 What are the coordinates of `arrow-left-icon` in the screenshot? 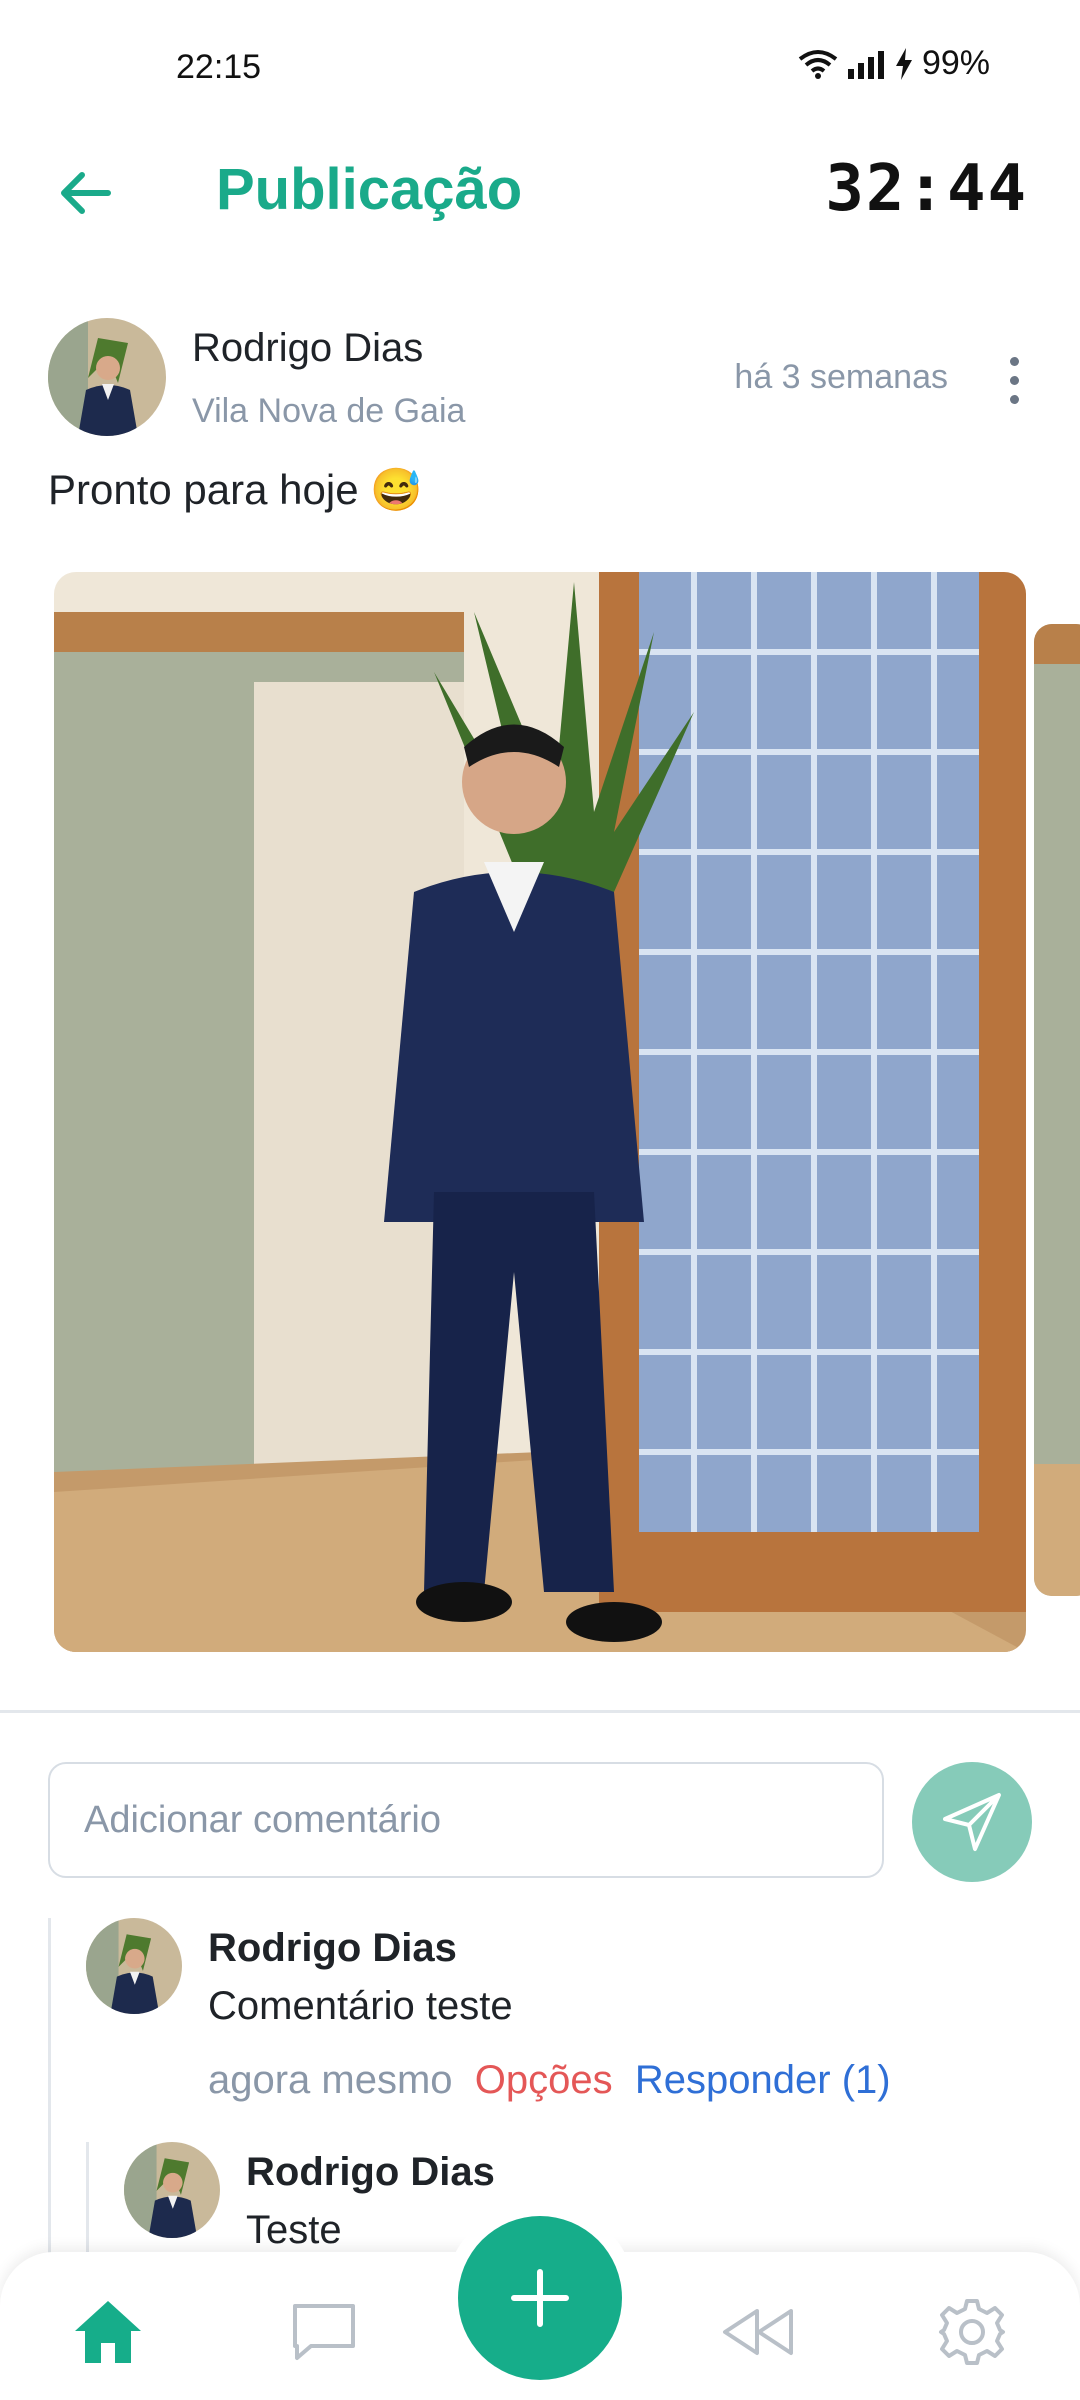 It's located at (86, 193).